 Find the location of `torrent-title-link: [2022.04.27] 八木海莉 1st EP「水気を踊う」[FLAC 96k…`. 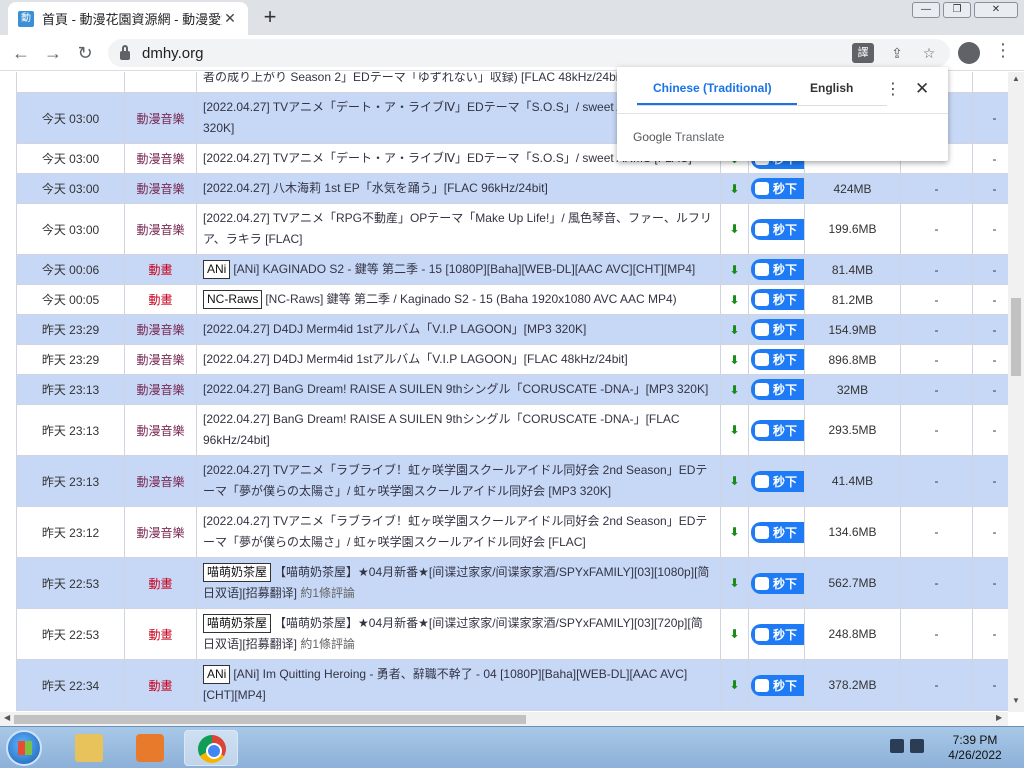

torrent-title-link: [2022.04.27] 八木海莉 1st EP「水気を踊う」[FLAC 96k… is located at coordinates (375, 188).